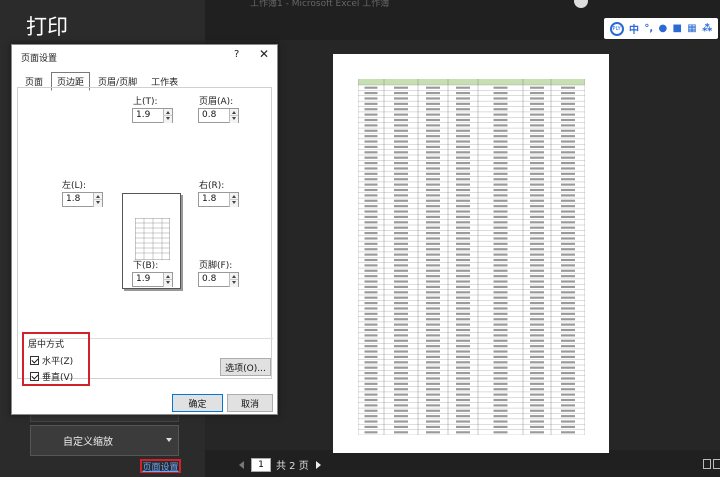 This screenshot has width=720, height=477. I want to click on previous-page-icon, so click(241, 464).